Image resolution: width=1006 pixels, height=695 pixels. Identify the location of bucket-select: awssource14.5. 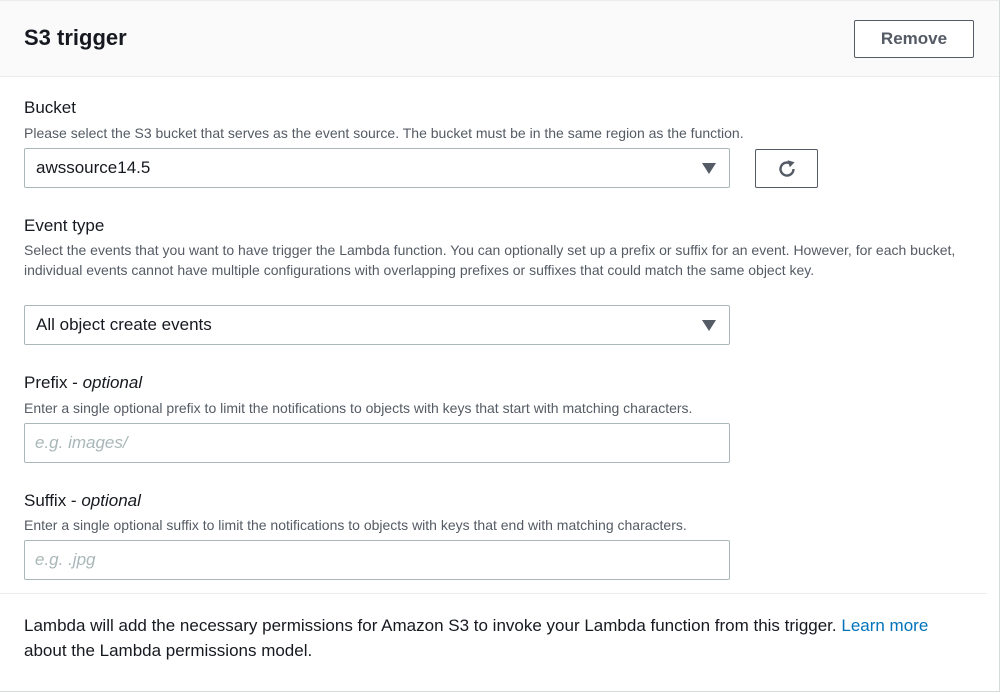
(377, 168).